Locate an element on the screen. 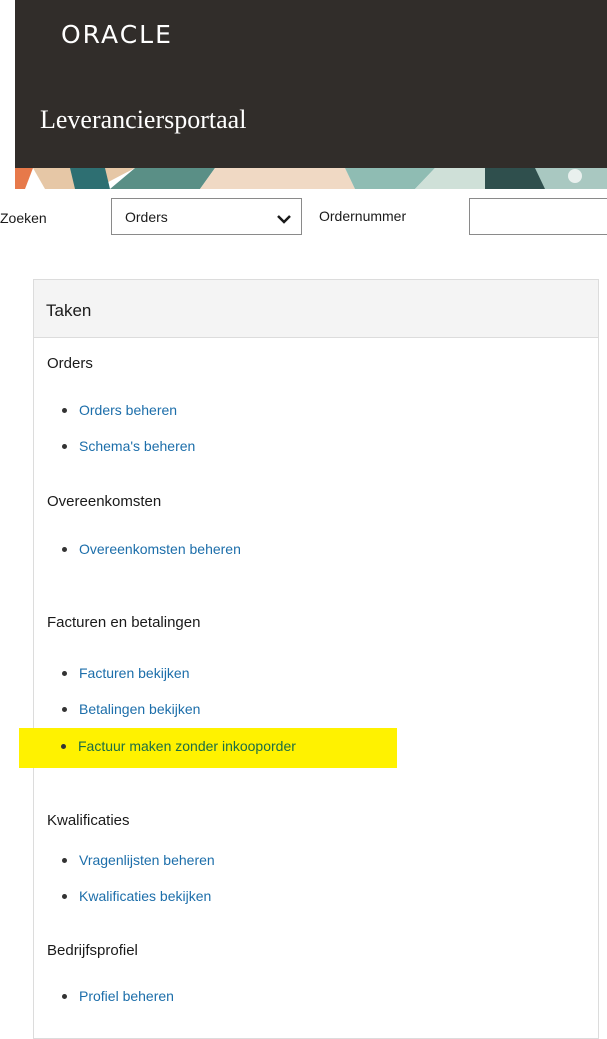 This screenshot has height=1039, width=607. task-label: Orders beheren is located at coordinates (128, 410).